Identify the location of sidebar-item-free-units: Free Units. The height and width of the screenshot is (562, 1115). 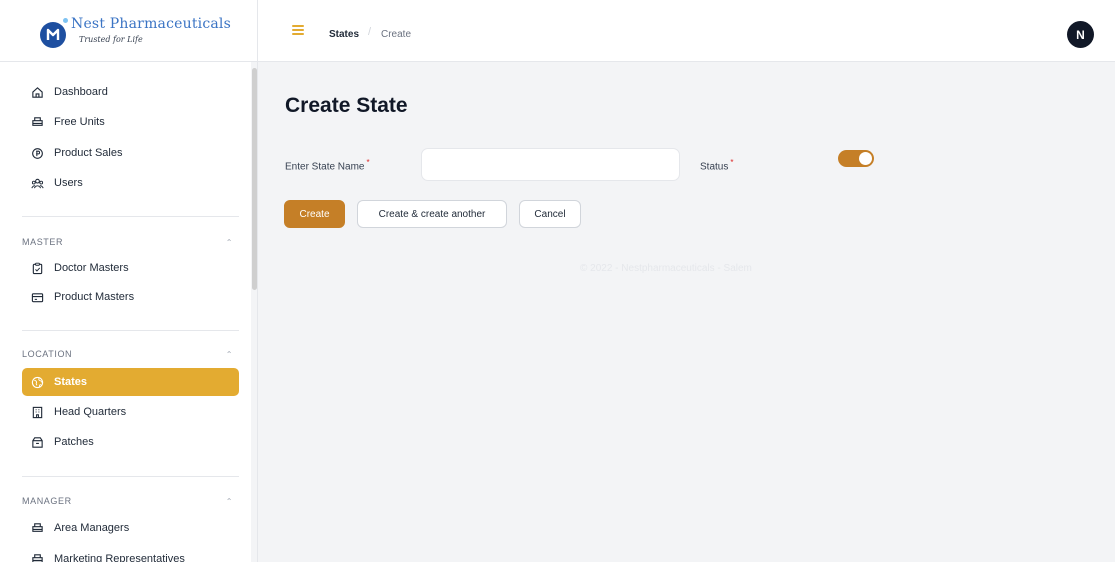
(130, 122).